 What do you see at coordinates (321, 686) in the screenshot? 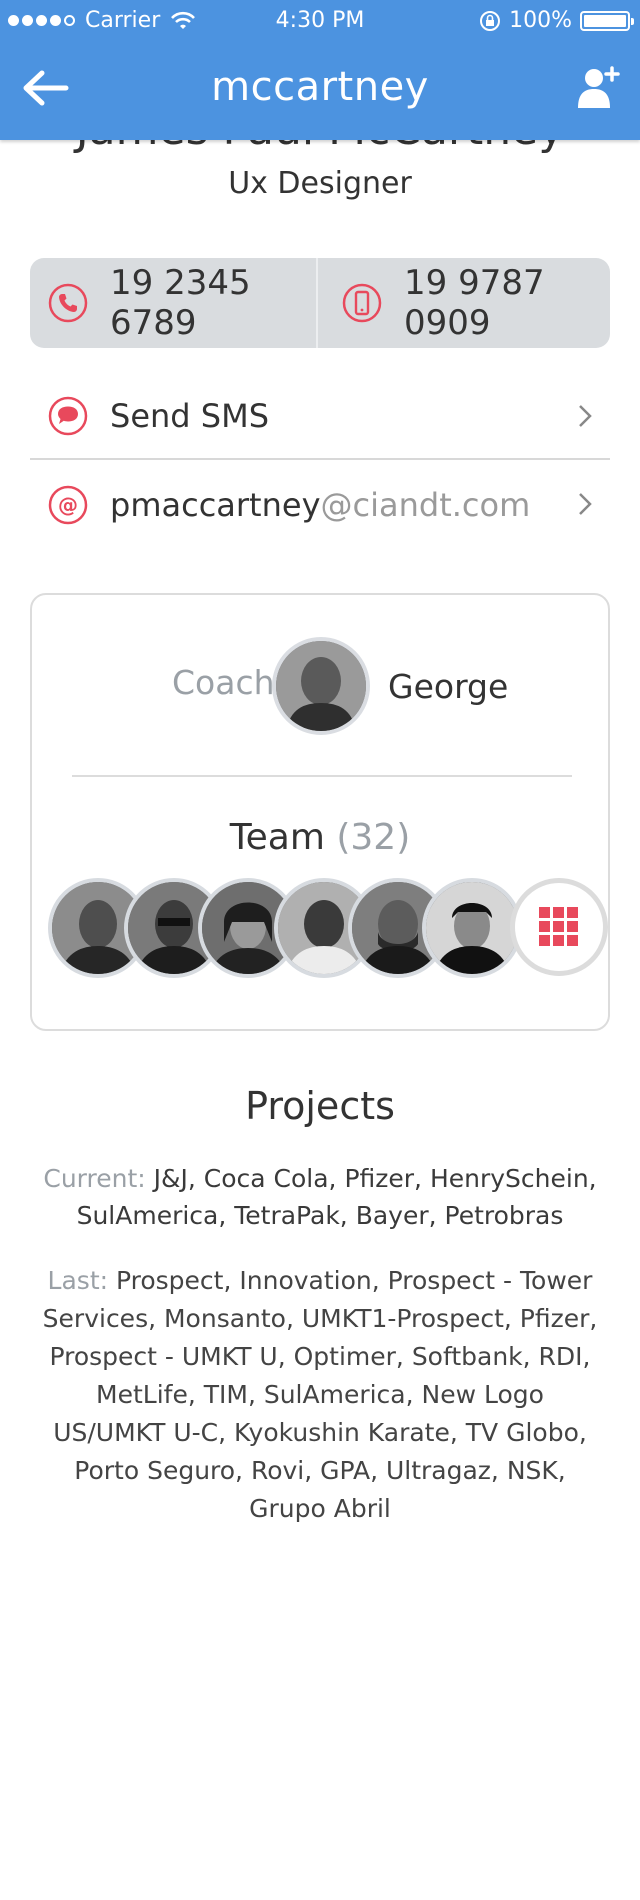
I see `coach-avatar` at bounding box center [321, 686].